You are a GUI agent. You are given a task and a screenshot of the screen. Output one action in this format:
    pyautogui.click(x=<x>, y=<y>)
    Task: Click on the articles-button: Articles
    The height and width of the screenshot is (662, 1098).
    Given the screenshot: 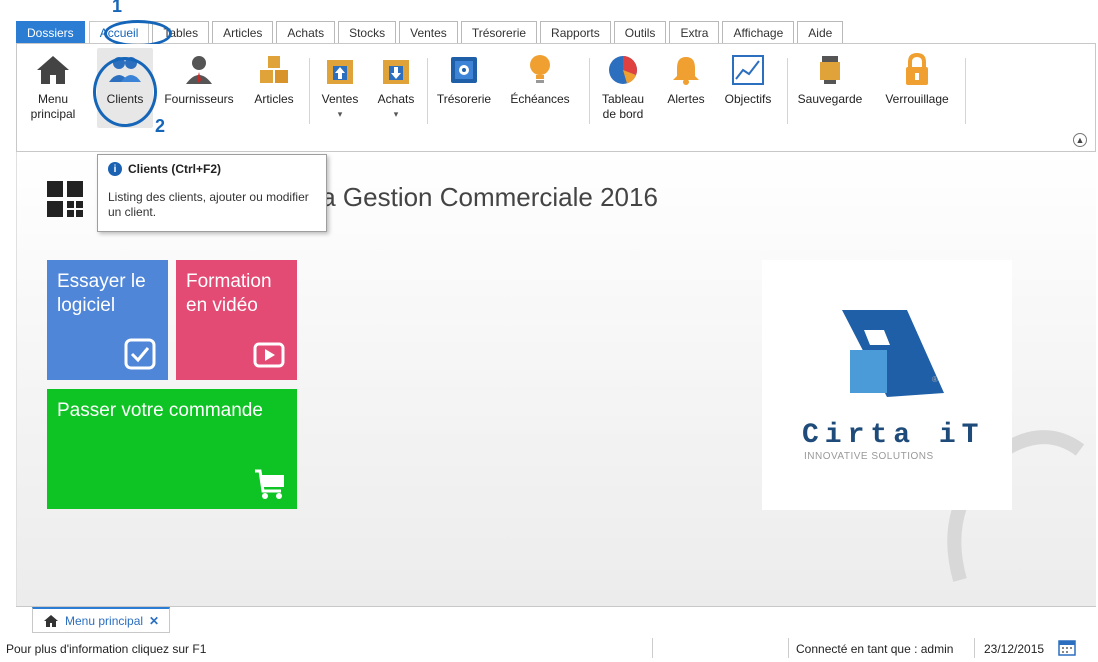 What is the action you would take?
    pyautogui.click(x=274, y=78)
    